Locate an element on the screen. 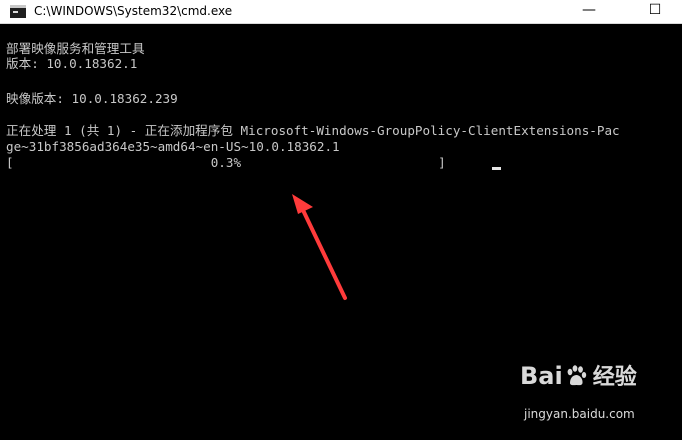 The width and height of the screenshot is (682, 440). baidu-logo: Bai 经验 is located at coordinates (578, 377).